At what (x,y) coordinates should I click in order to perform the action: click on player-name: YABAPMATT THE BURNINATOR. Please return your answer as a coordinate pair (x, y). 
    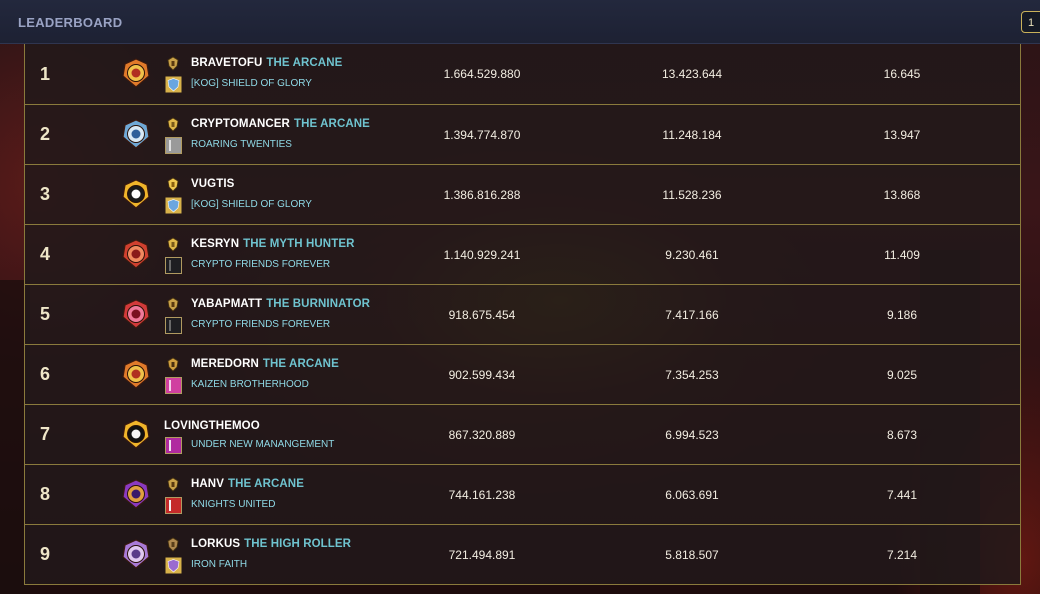
    Looking at the image, I should click on (280, 304).